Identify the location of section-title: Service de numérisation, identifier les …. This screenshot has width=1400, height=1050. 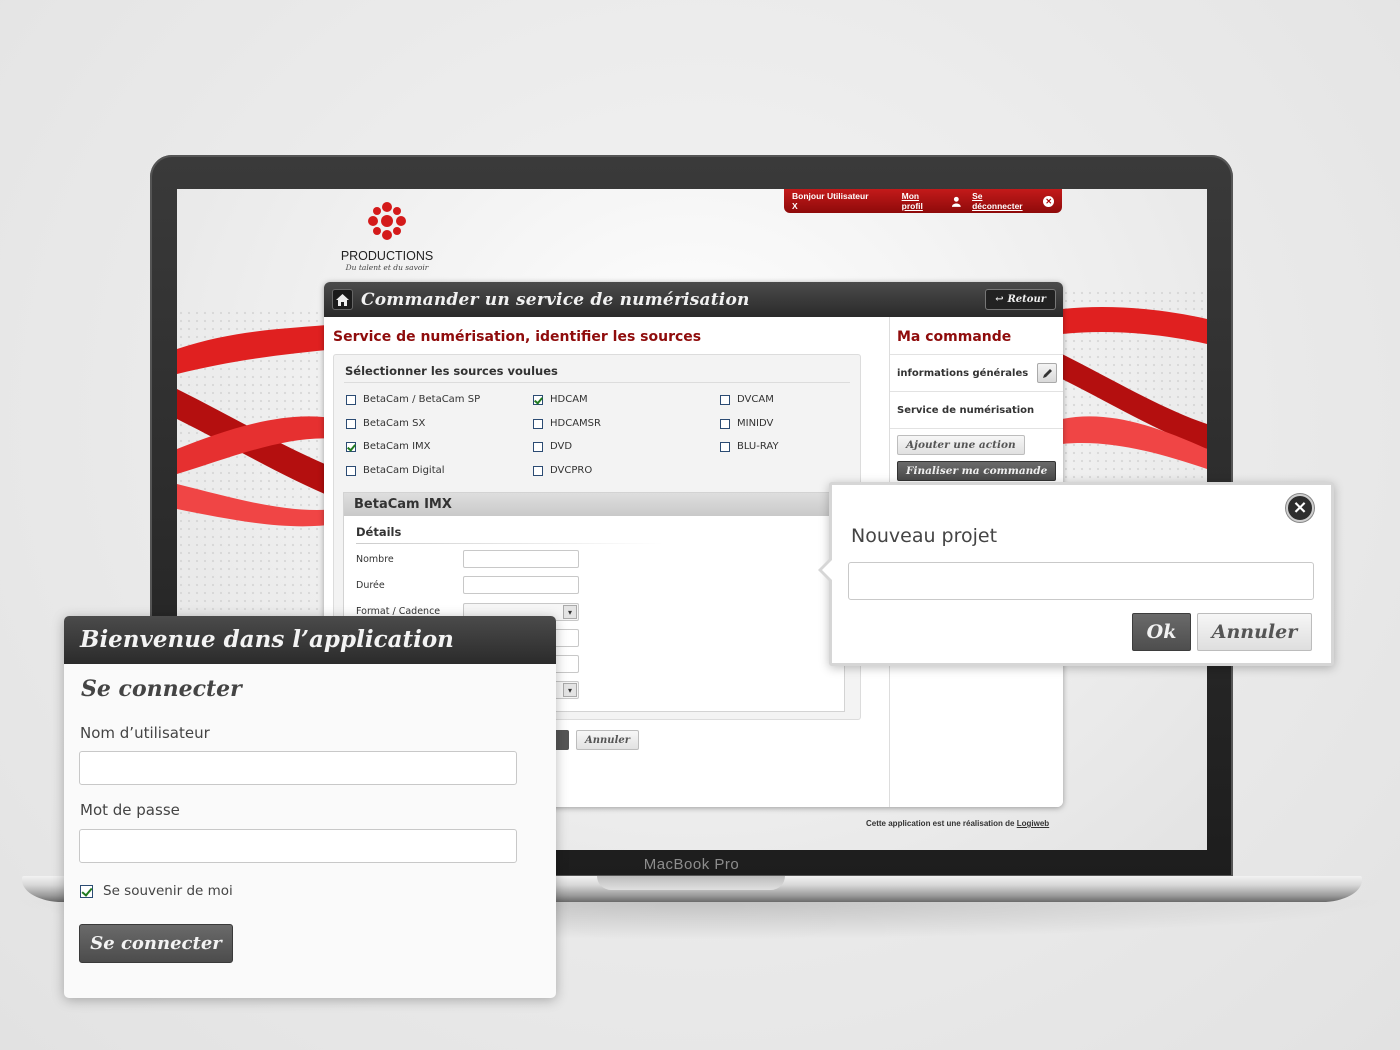
(517, 337).